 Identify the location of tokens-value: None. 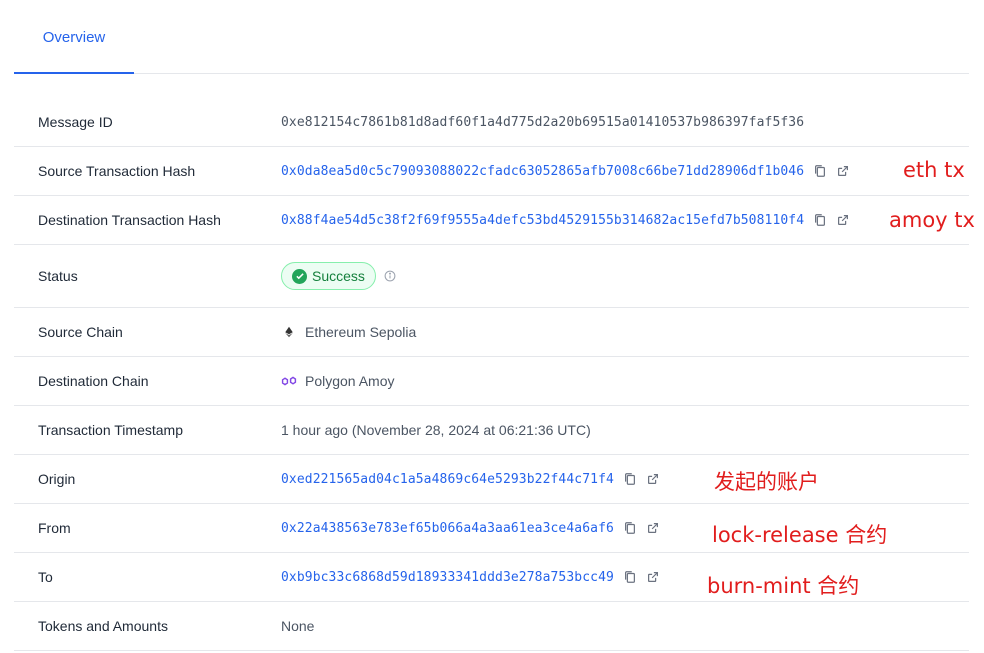
(298, 626).